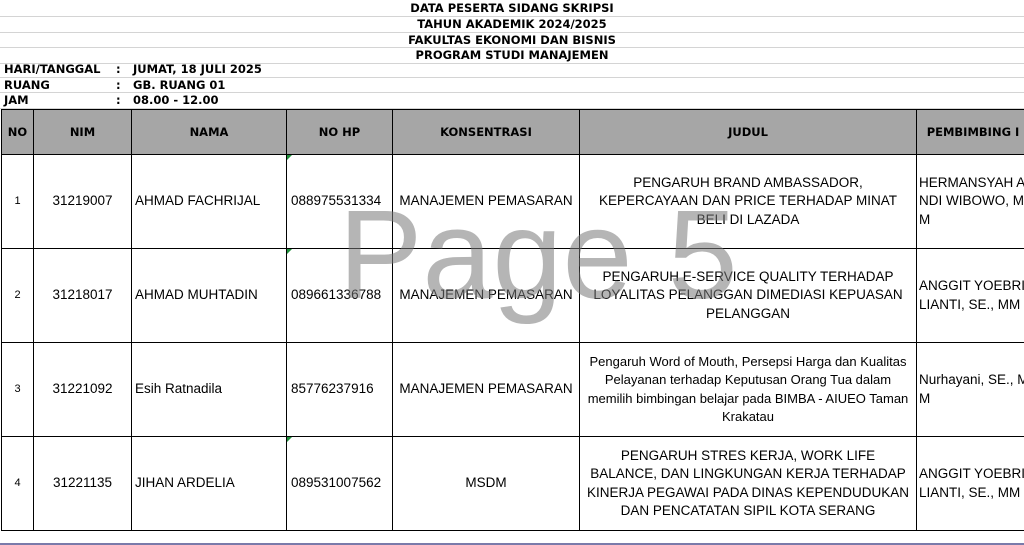 This screenshot has width=1024, height=545. I want to click on info-label: RUANG, so click(27, 84).